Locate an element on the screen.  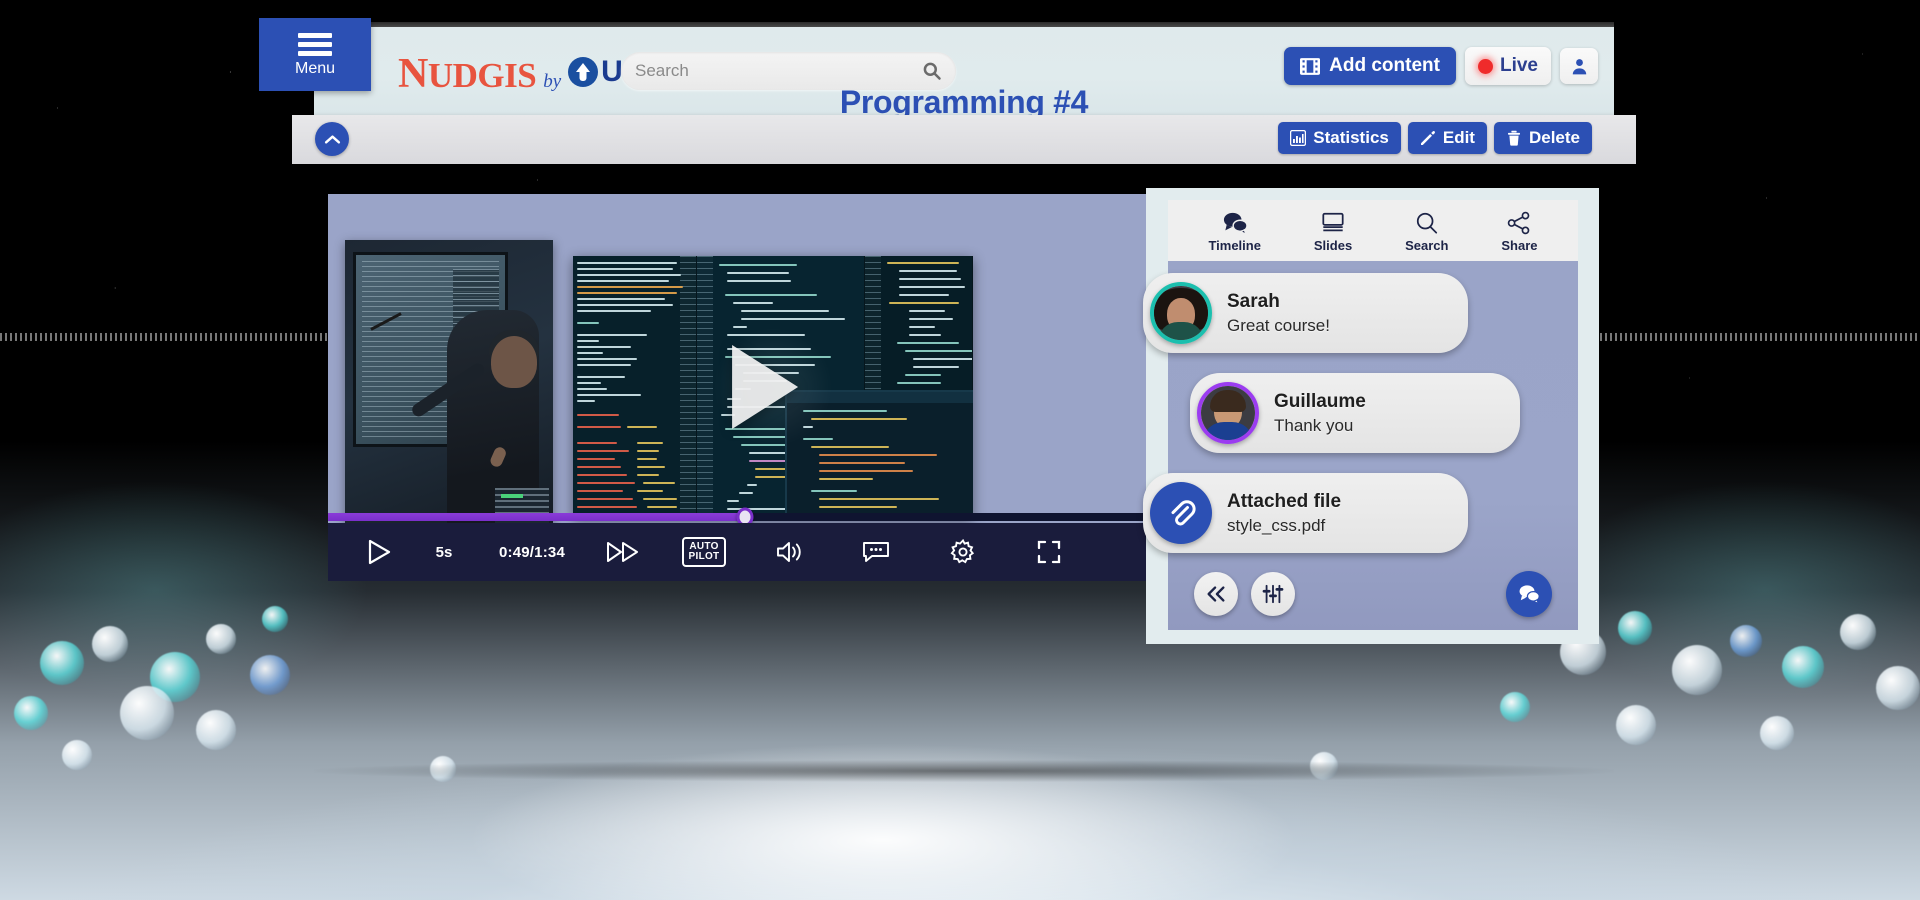
action-bar-buttons: Statistics Edit Delete is located at coordinates (1435, 138).